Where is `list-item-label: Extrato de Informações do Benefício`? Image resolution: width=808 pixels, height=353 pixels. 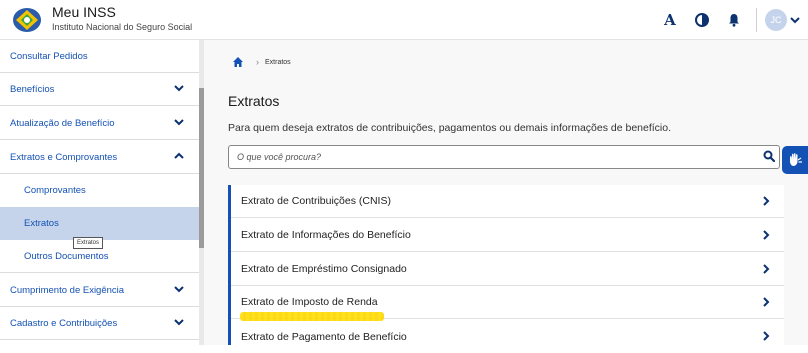 list-item-label: Extrato de Informações do Benefício is located at coordinates (326, 235).